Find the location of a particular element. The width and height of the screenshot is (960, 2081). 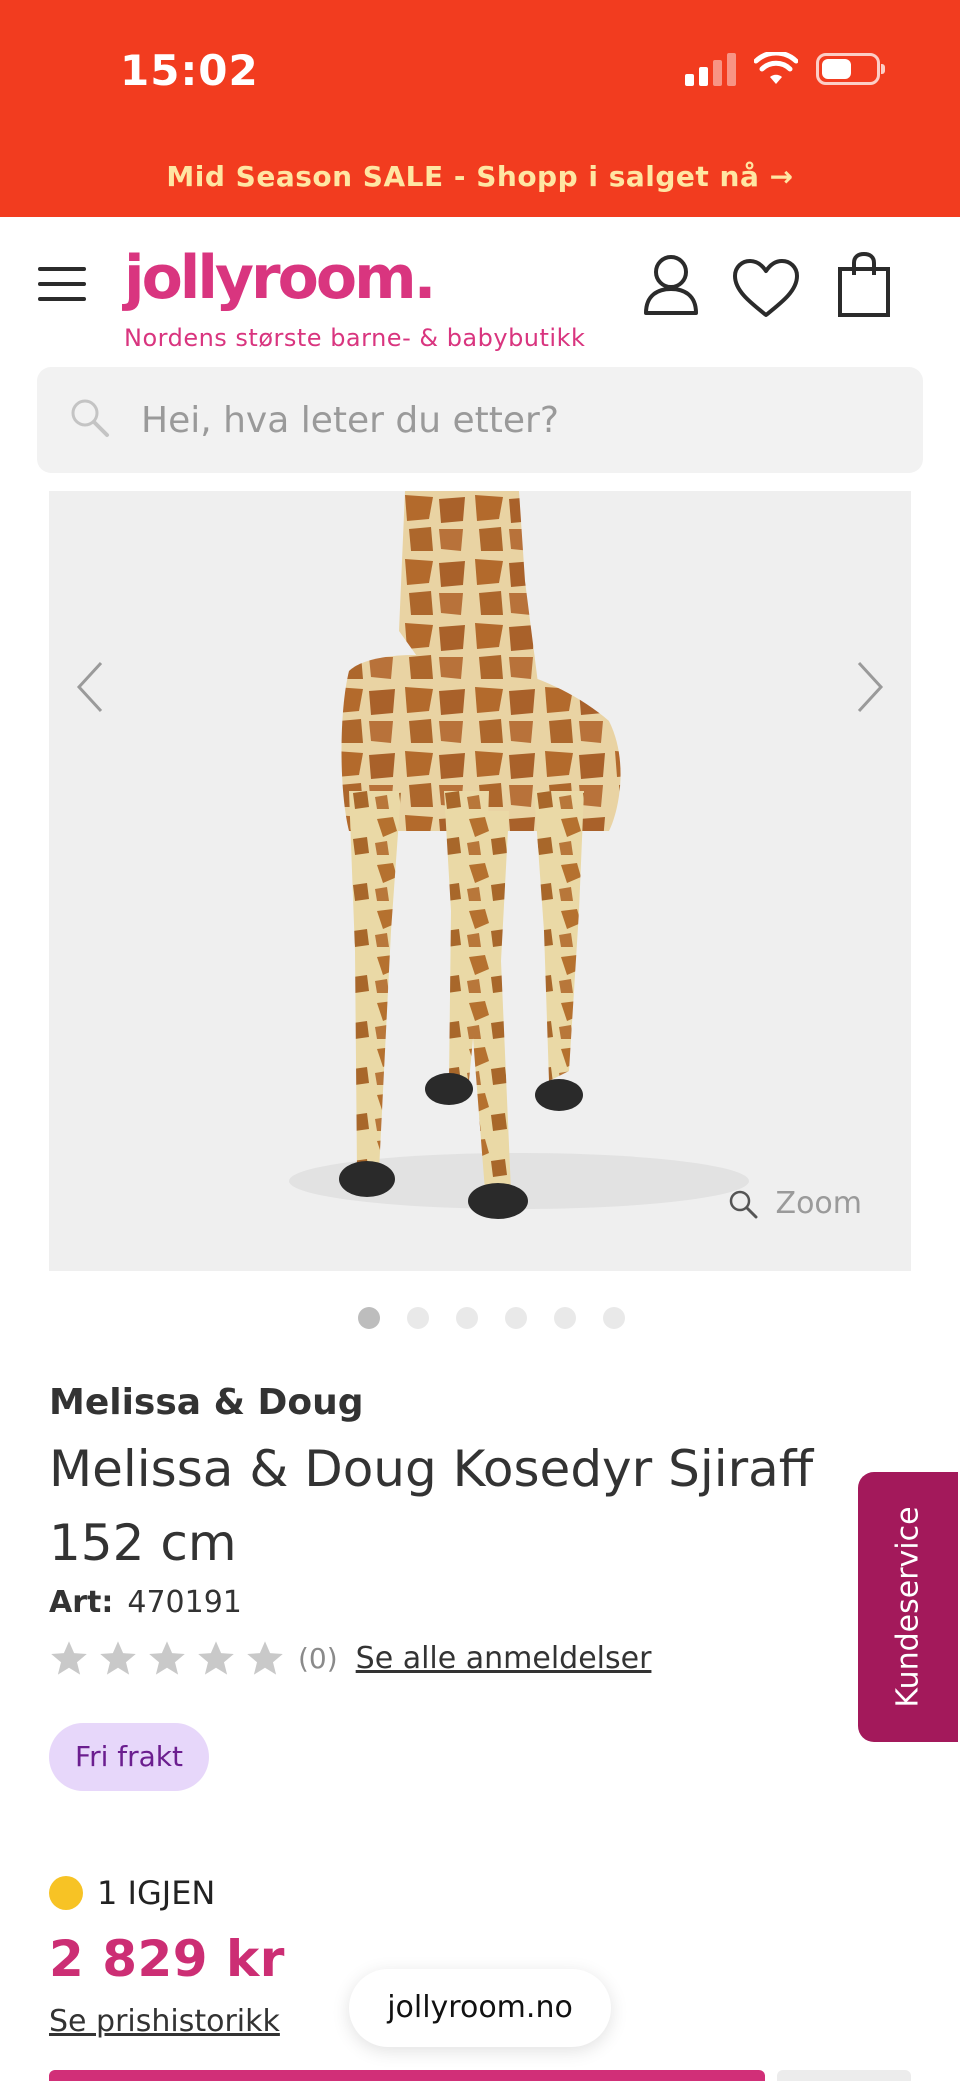

free-shipping-badge: Fri frakt is located at coordinates (129, 1757).